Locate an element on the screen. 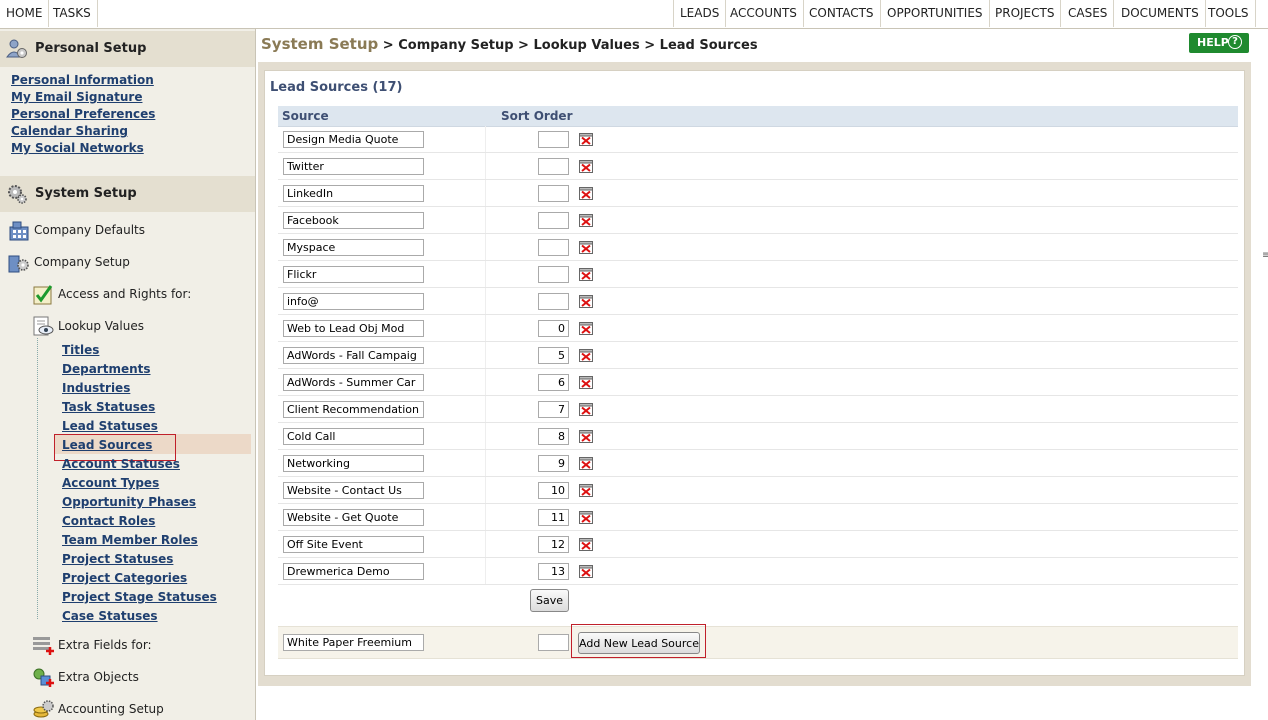 Image resolution: width=1268 pixels, height=720 pixels. lookup-link-titles: Titles is located at coordinates (80, 350).